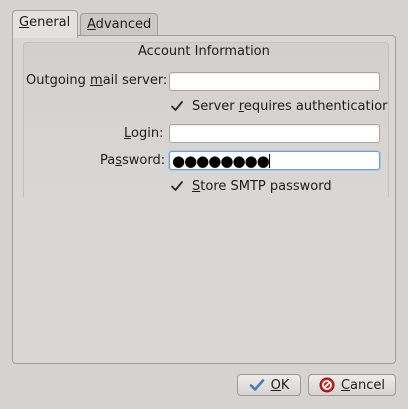  I want to click on store-password-label: Store SMTP password, so click(262, 186).